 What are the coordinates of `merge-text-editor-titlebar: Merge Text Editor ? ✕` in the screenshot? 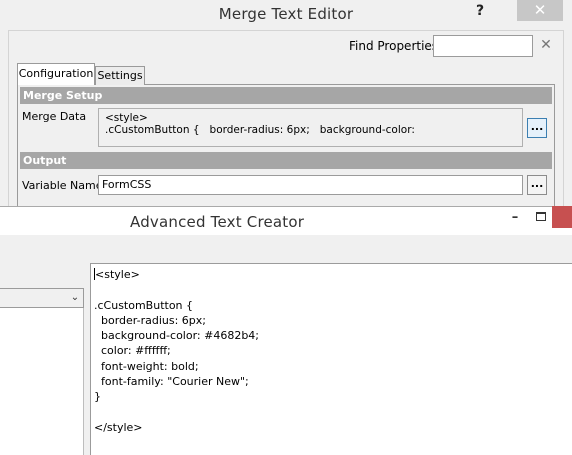 It's located at (286, 15).